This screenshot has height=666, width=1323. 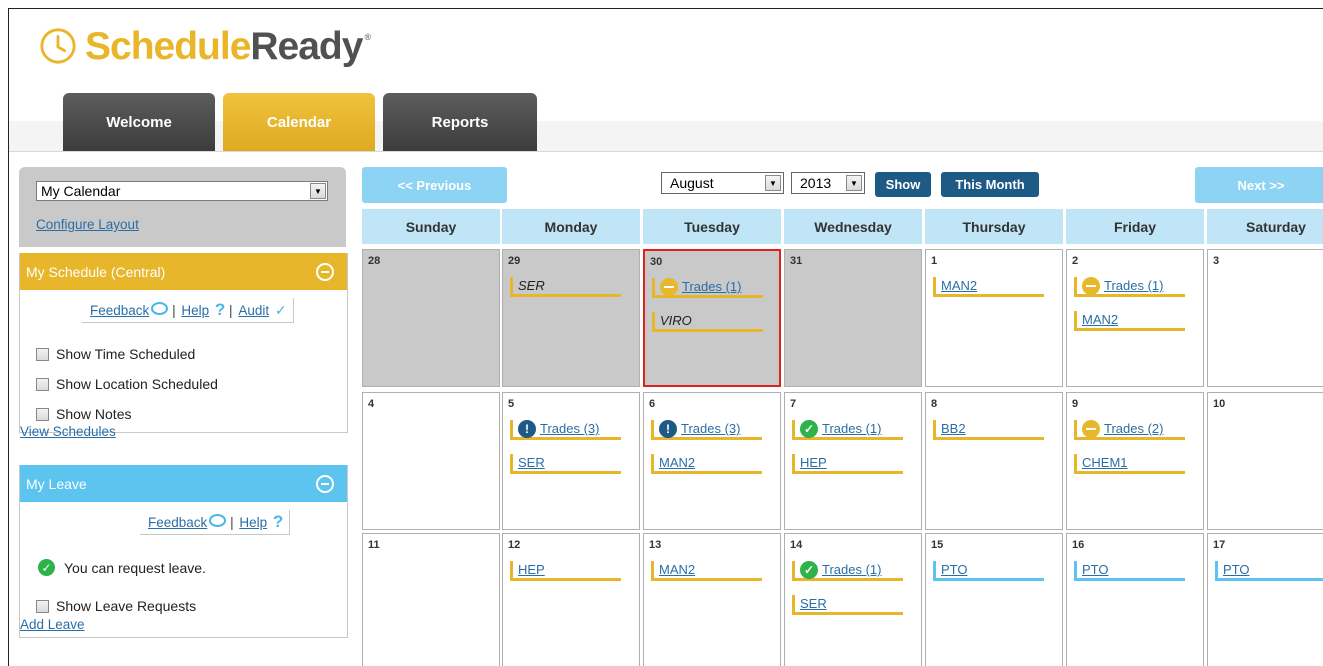 I want to click on option-label: Show Location Scheduled, so click(x=137, y=384).